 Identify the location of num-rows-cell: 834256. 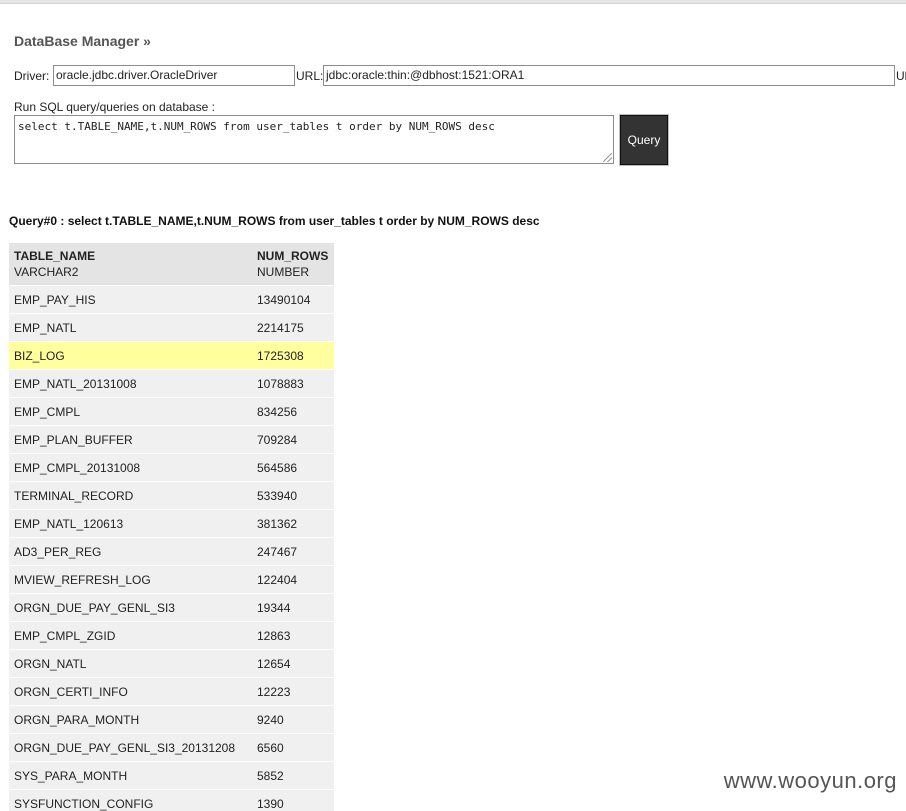
(293, 411).